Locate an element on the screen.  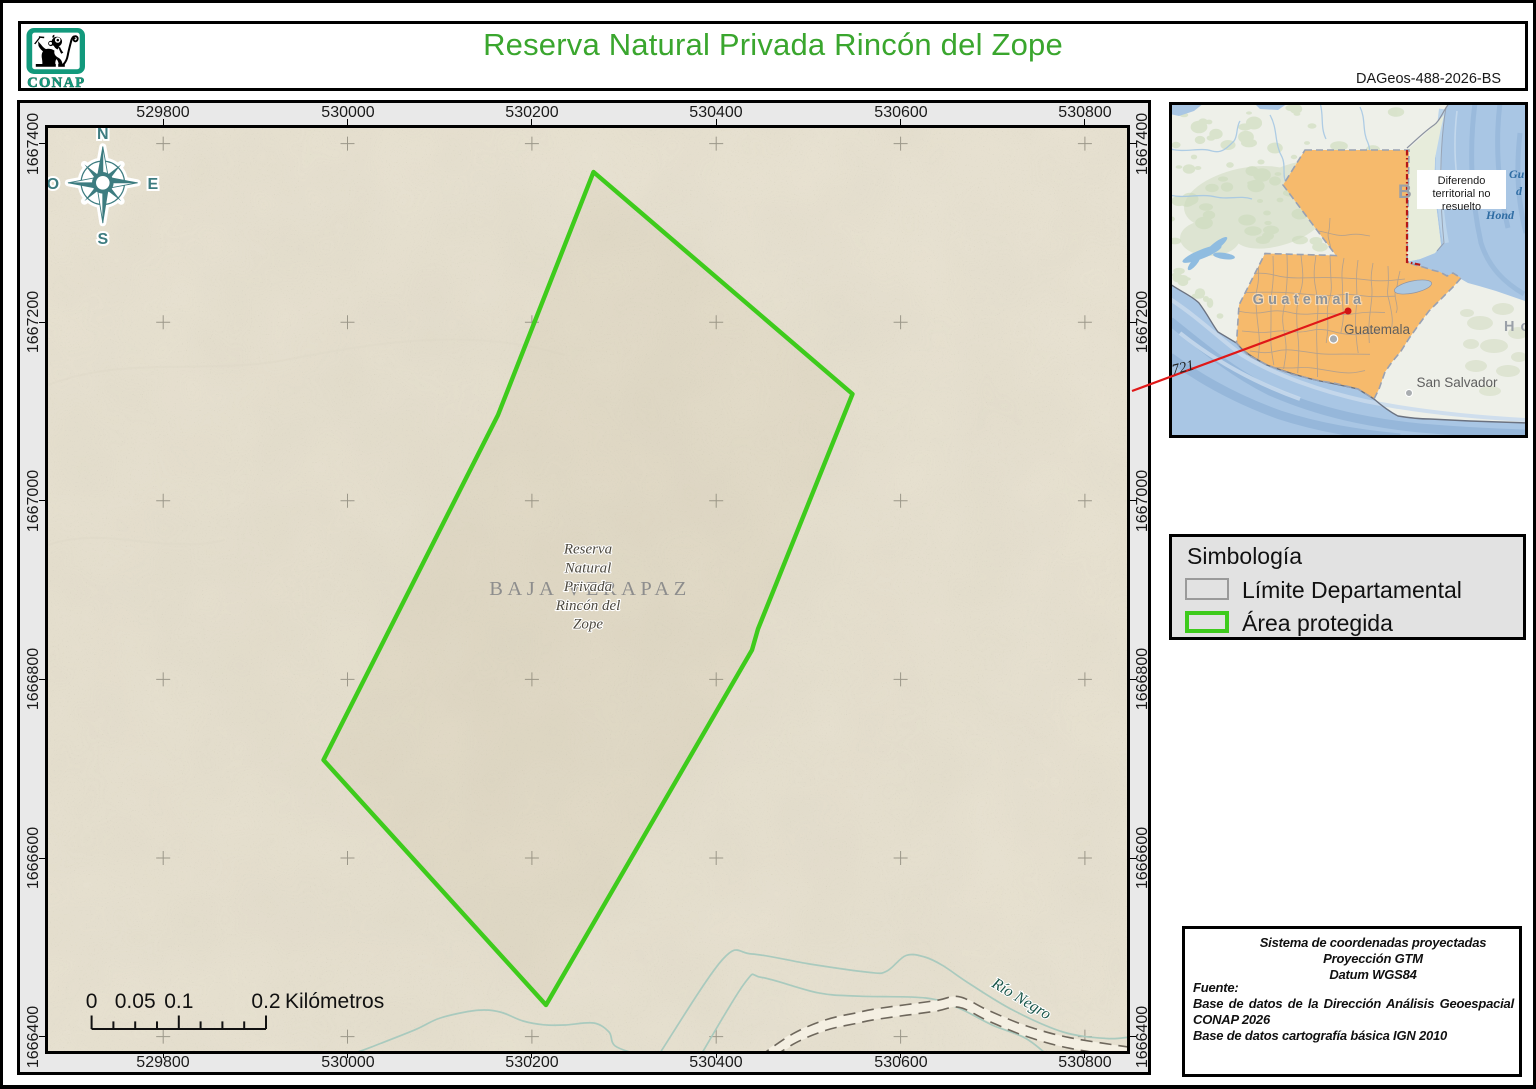
svg-text: Zope is located at coordinates (588, 625).